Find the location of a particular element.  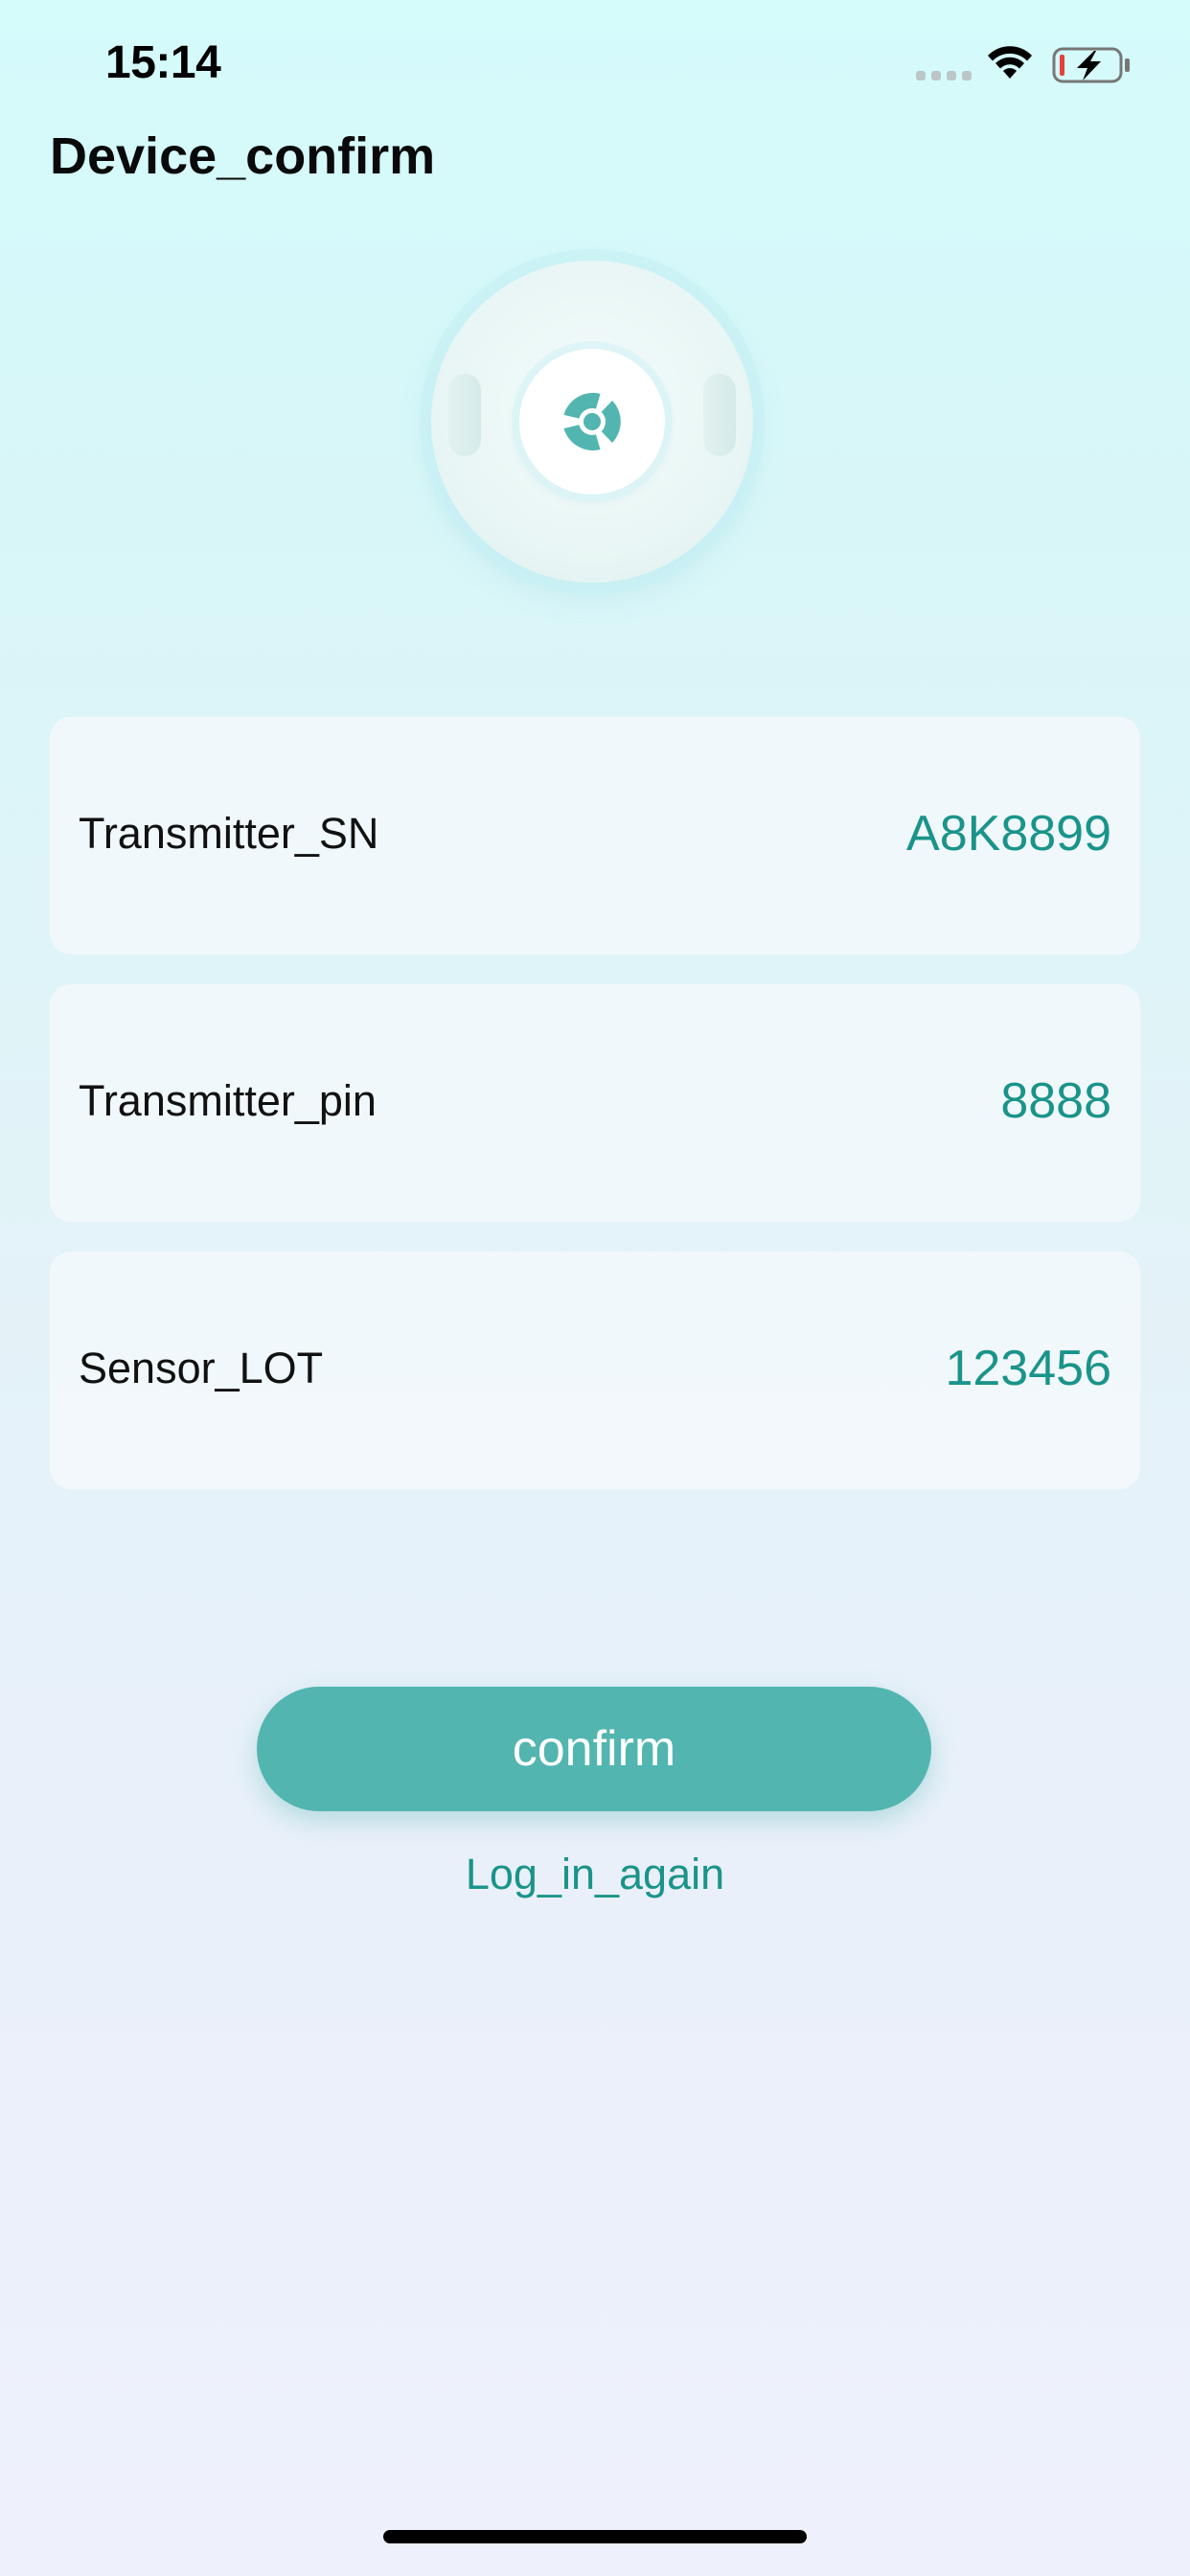

wifi-icon is located at coordinates (1010, 63).